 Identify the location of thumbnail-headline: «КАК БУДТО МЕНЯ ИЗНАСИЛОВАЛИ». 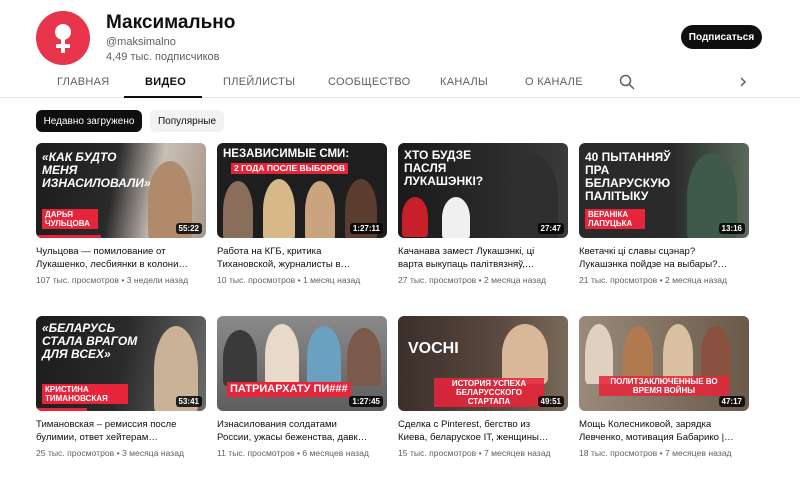
(96, 170).